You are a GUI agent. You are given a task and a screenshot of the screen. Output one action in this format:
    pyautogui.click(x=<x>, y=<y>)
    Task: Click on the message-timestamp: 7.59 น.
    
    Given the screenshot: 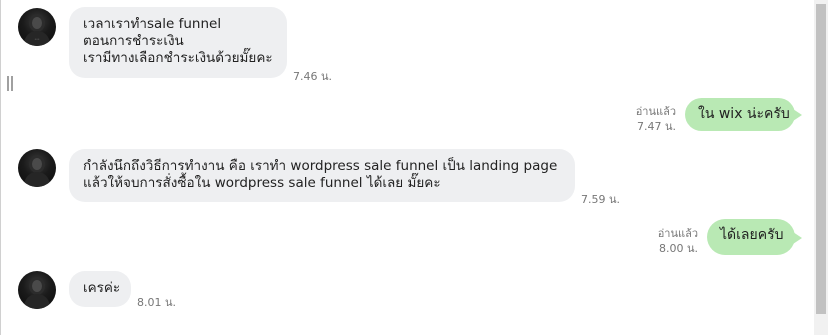 What is the action you would take?
    pyautogui.click(x=601, y=199)
    